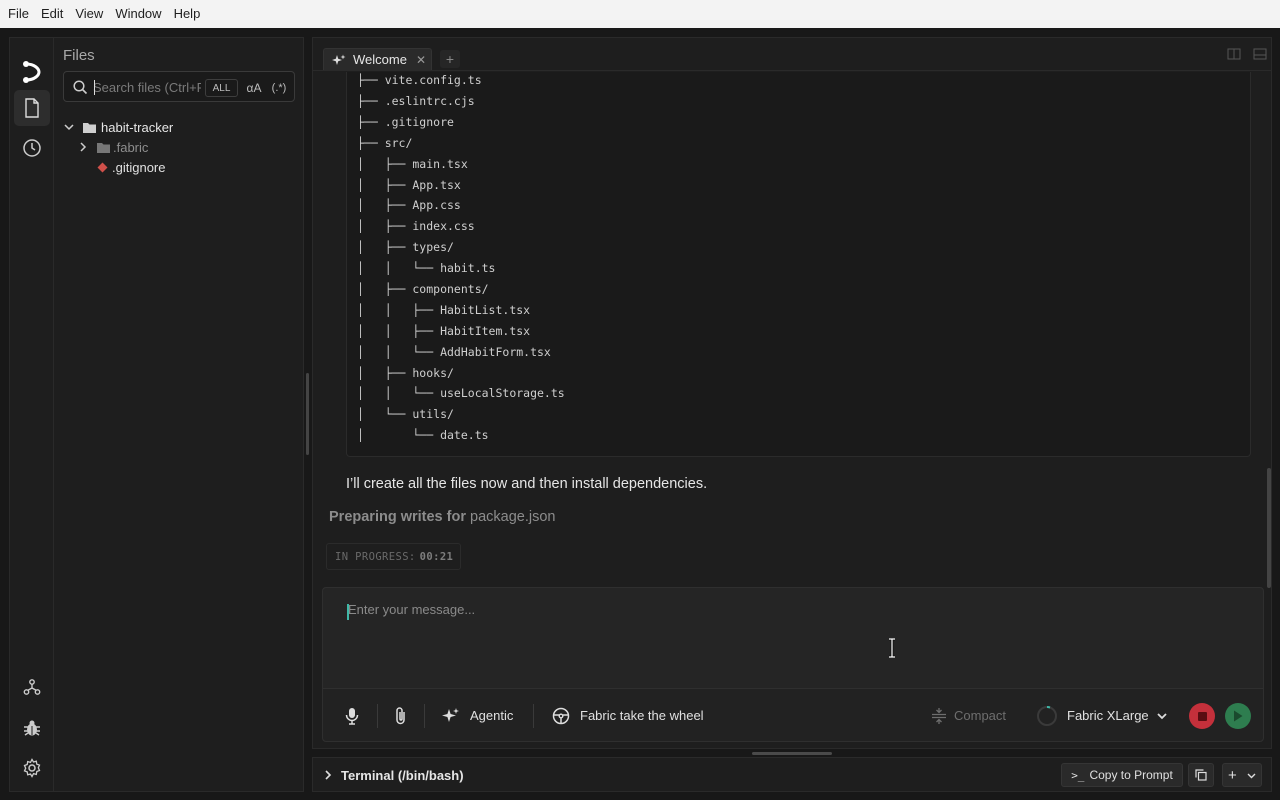 The width and height of the screenshot is (1280, 800). I want to click on tab-label: Welcome, so click(380, 59).